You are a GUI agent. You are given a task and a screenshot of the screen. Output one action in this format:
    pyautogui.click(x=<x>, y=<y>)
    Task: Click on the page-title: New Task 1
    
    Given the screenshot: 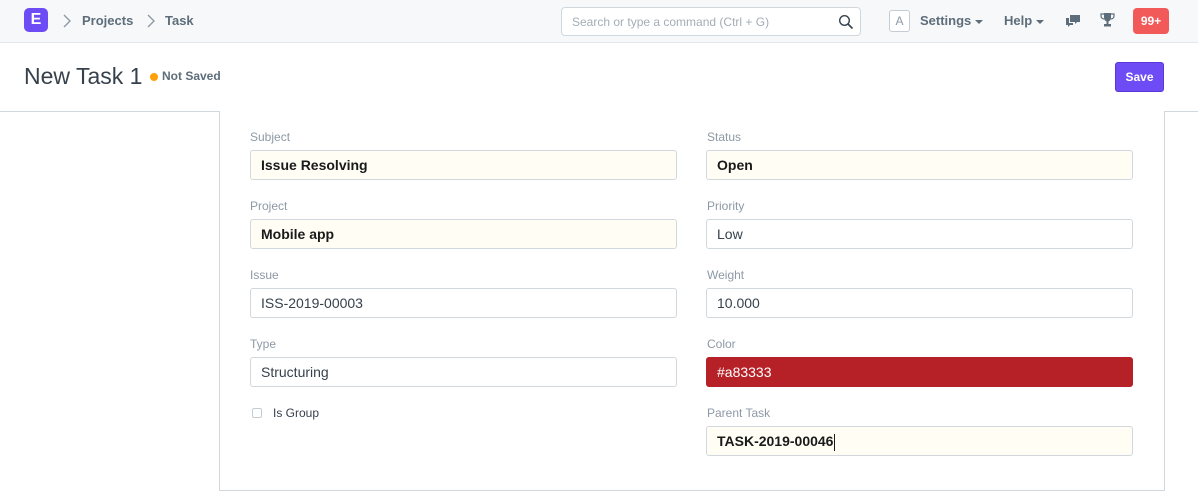 What is the action you would take?
    pyautogui.click(x=83, y=76)
    